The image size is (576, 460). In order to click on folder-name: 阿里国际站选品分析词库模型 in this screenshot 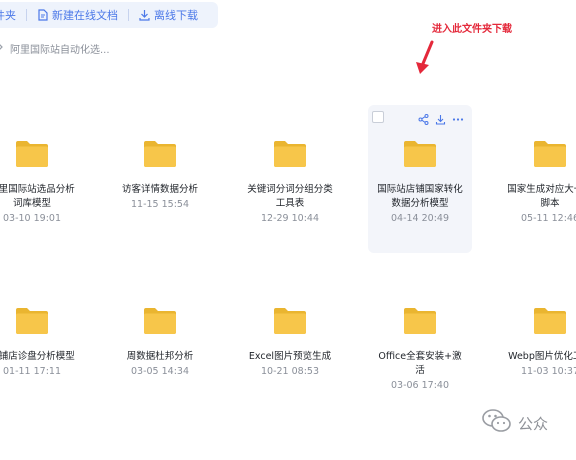, I will do `click(37, 196)`.